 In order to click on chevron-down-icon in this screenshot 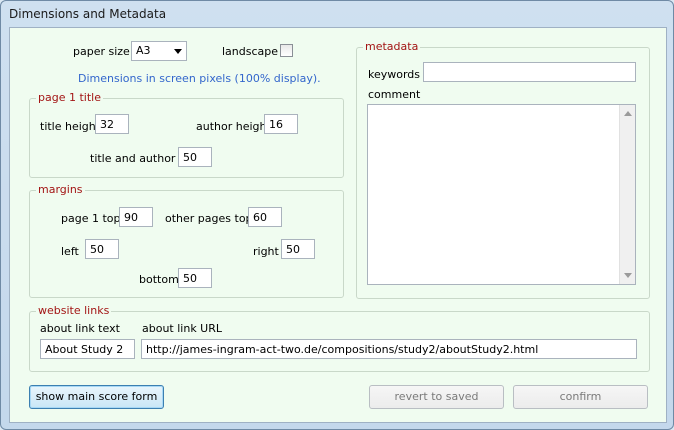, I will do `click(178, 51)`.